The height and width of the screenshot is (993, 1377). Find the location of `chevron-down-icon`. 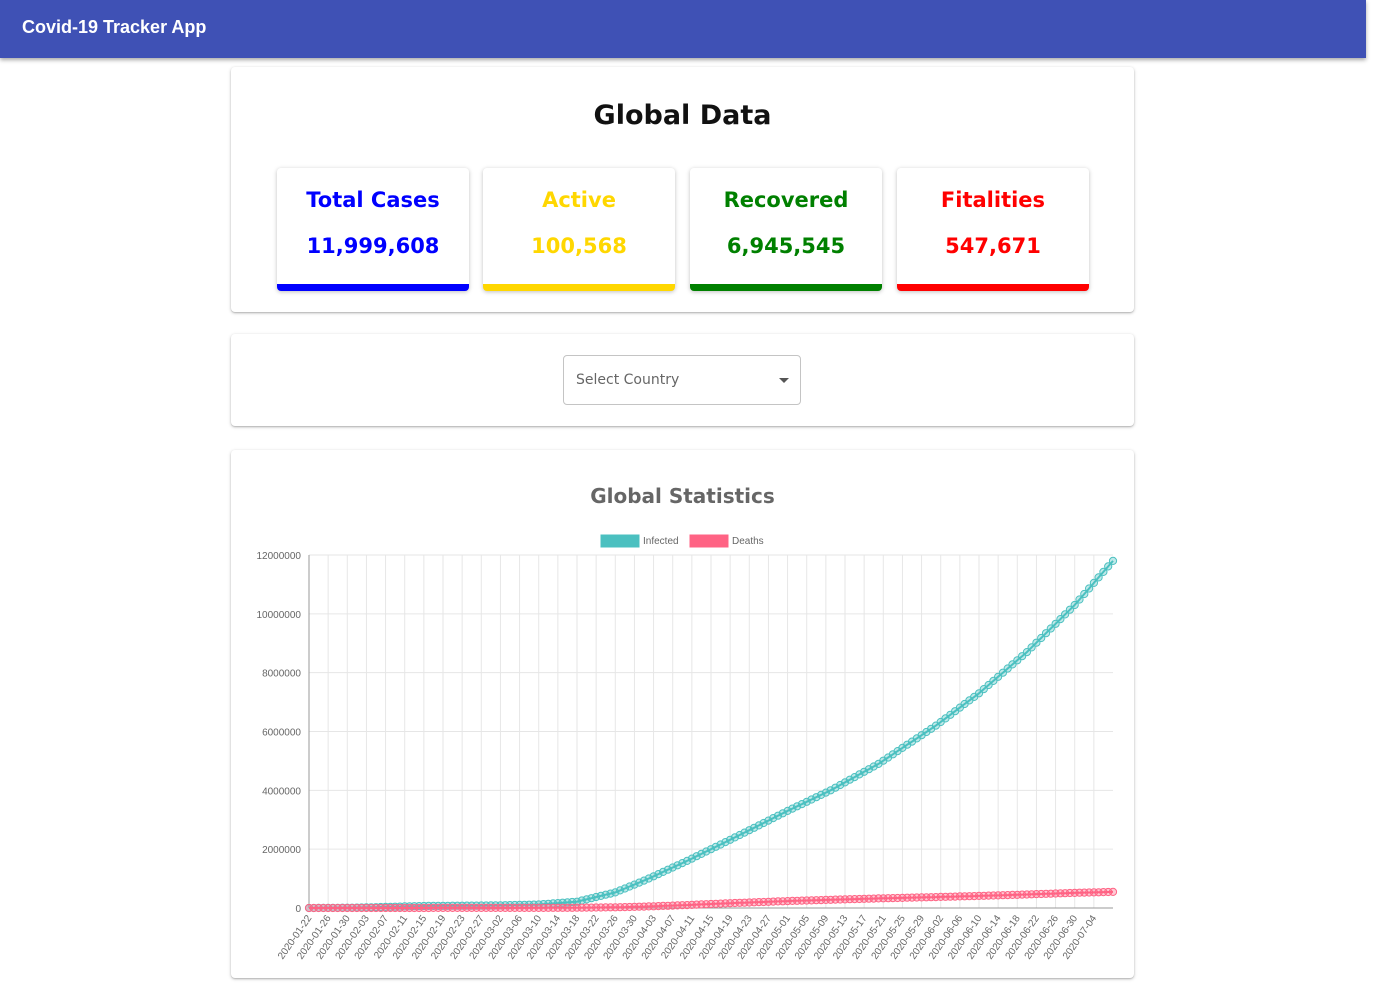

chevron-down-icon is located at coordinates (784, 380).